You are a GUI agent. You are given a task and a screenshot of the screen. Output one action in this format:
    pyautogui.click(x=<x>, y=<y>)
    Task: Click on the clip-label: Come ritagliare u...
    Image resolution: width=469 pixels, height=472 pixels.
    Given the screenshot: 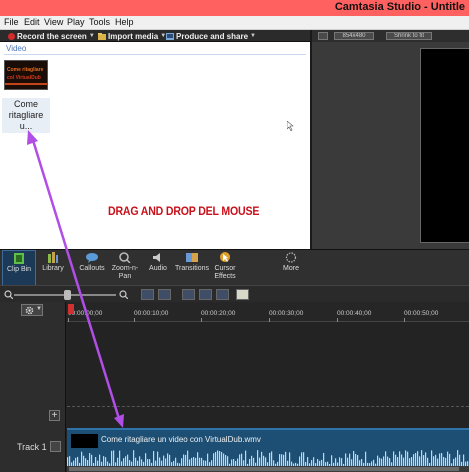 What is the action you would take?
    pyautogui.click(x=26, y=115)
    